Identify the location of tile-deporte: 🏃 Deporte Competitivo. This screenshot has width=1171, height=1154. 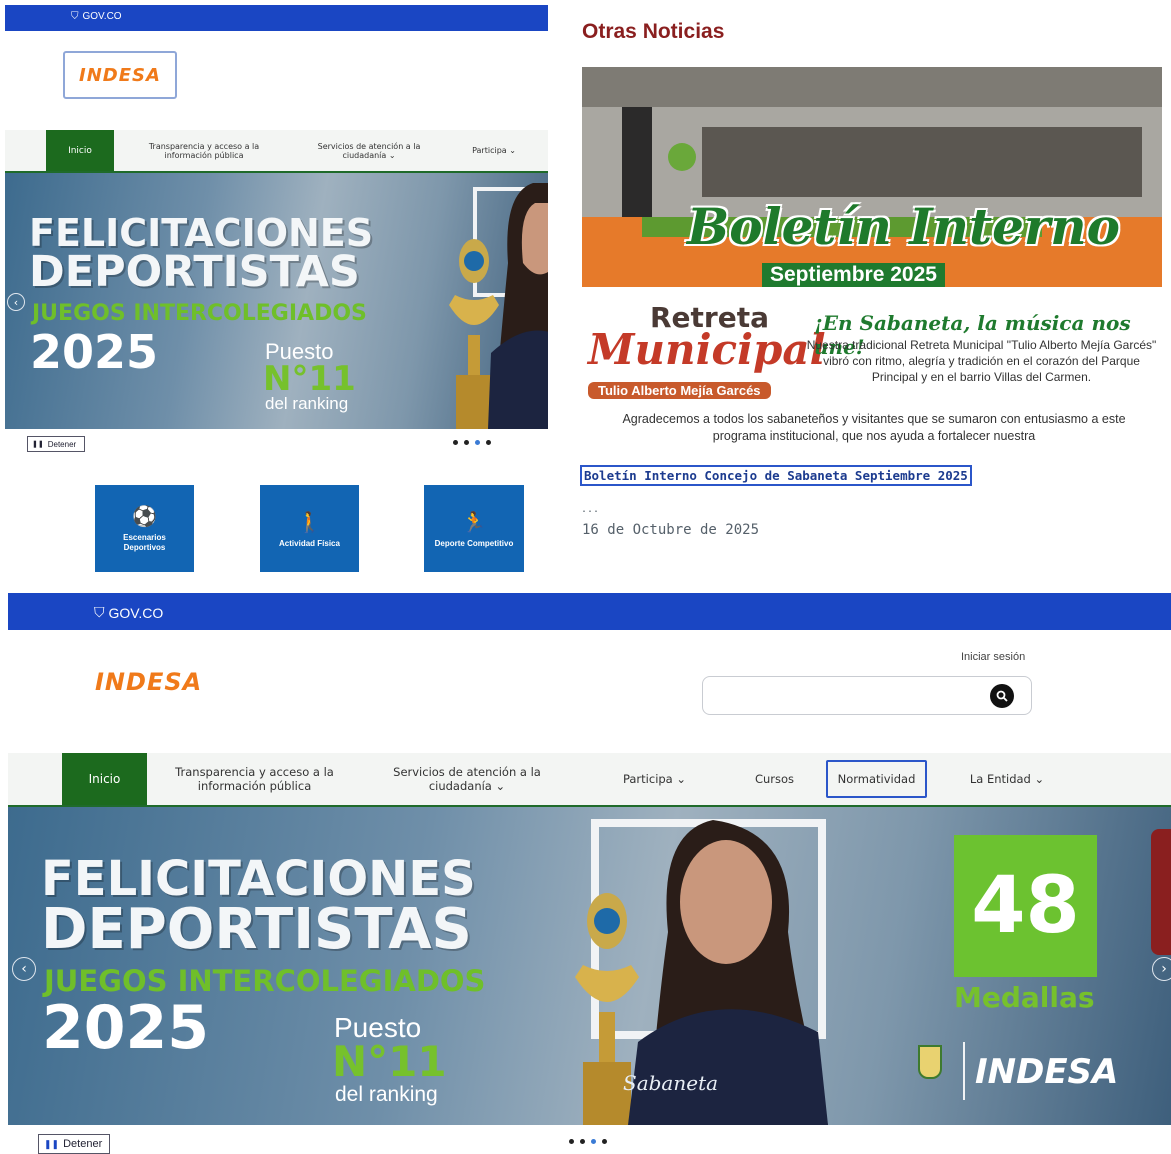
(474, 528).